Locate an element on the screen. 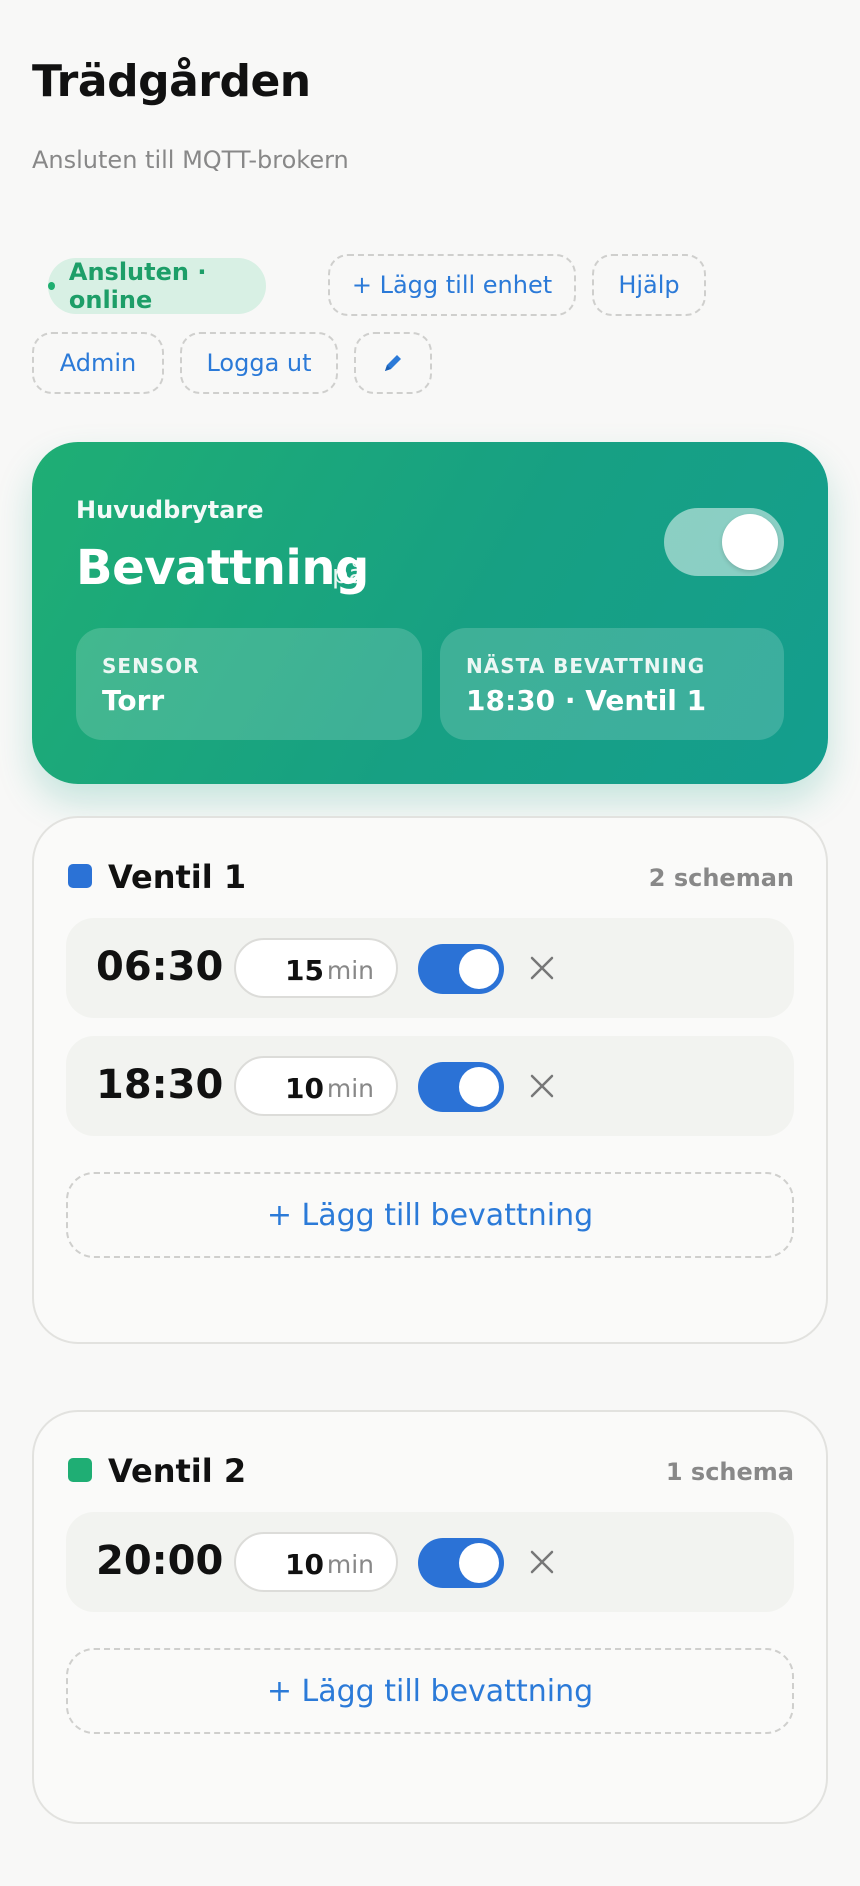  admin-label: Admin is located at coordinates (98, 363).